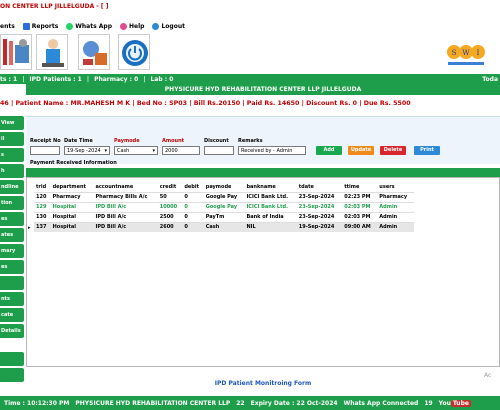 The height and width of the screenshot is (410, 500). I want to click on sidebar-item-2: il, so click(12, 139).